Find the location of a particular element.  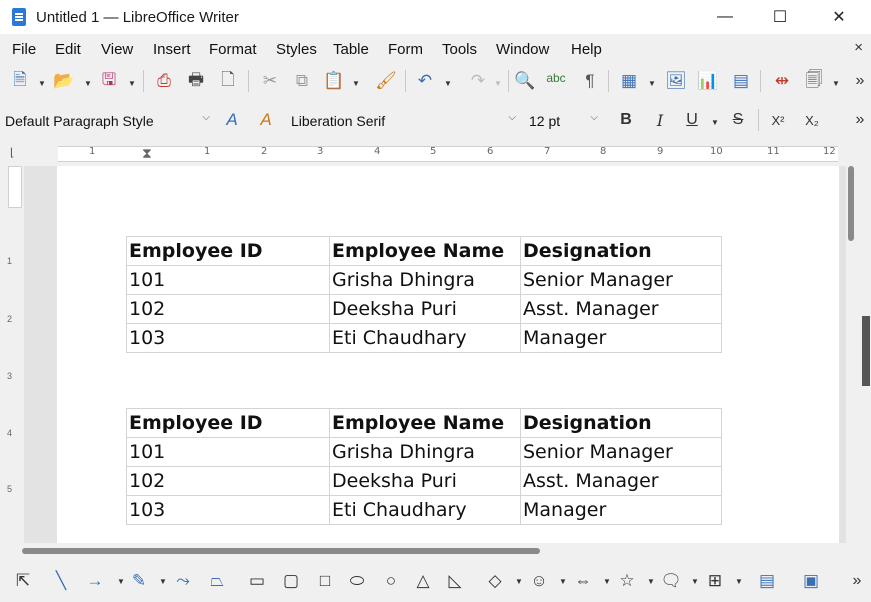

close-document-button: × is located at coordinates (858, 47).